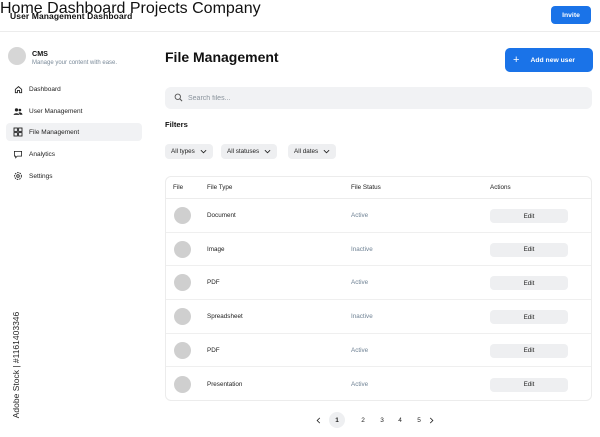 The width and height of the screenshot is (600, 437). What do you see at coordinates (516, 59) in the screenshot?
I see `plus-icon: +` at bounding box center [516, 59].